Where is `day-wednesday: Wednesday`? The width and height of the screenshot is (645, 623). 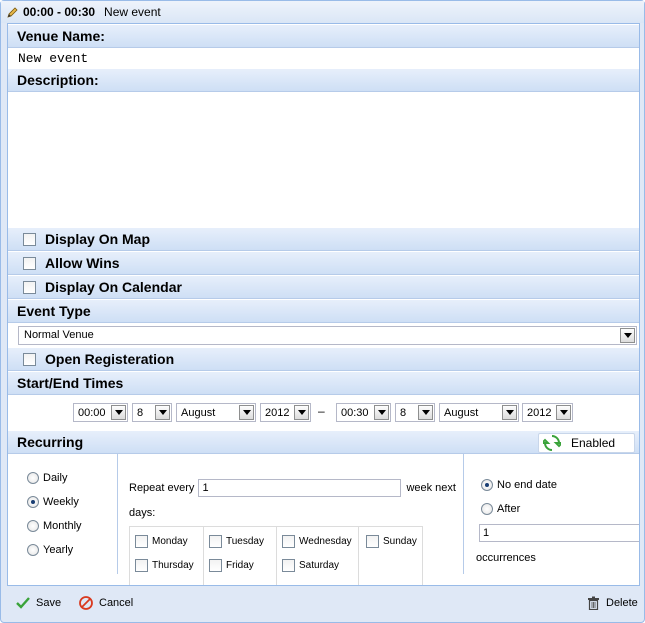
day-wednesday: Wednesday is located at coordinates (317, 541).